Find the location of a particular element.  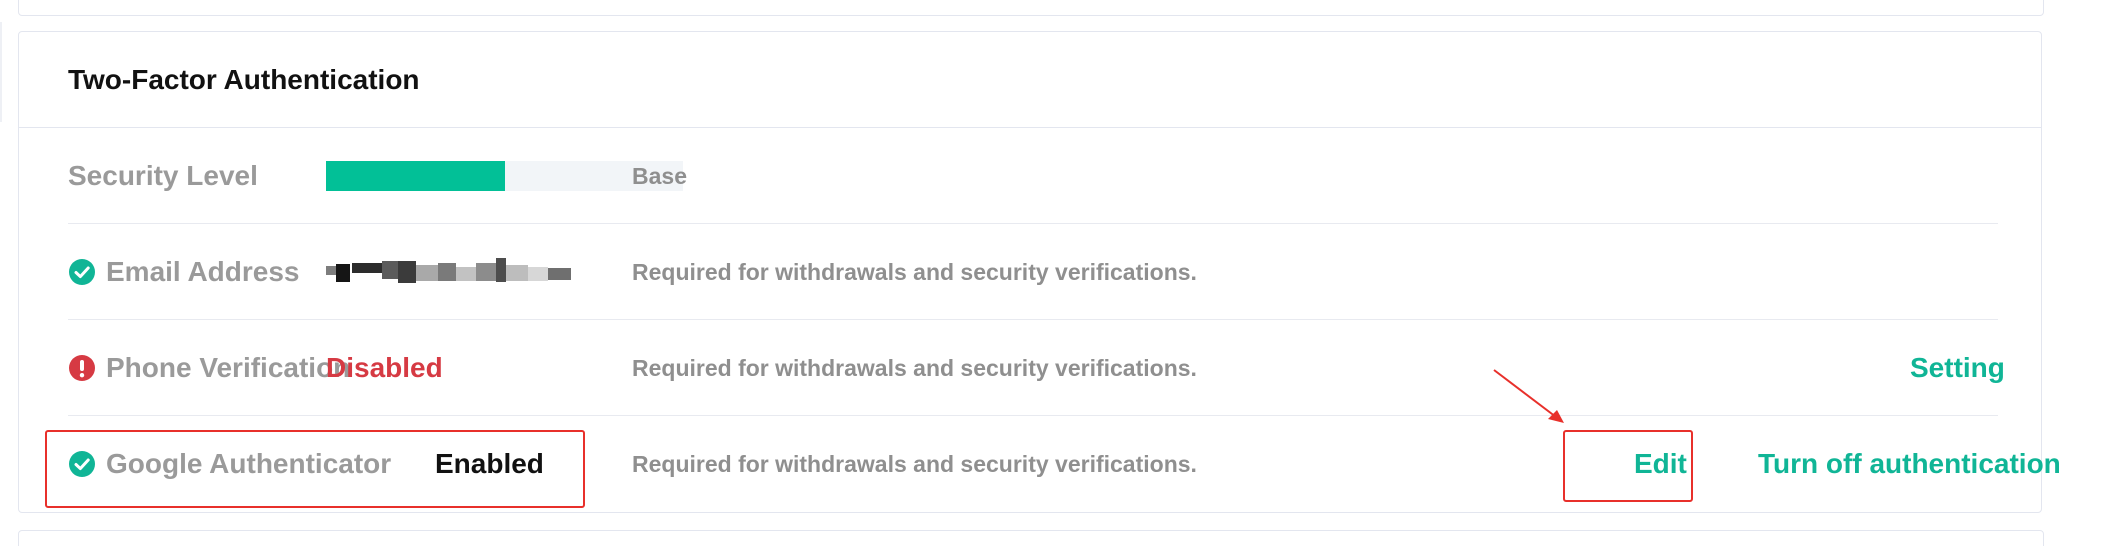

previous-card is located at coordinates (1031, 8).